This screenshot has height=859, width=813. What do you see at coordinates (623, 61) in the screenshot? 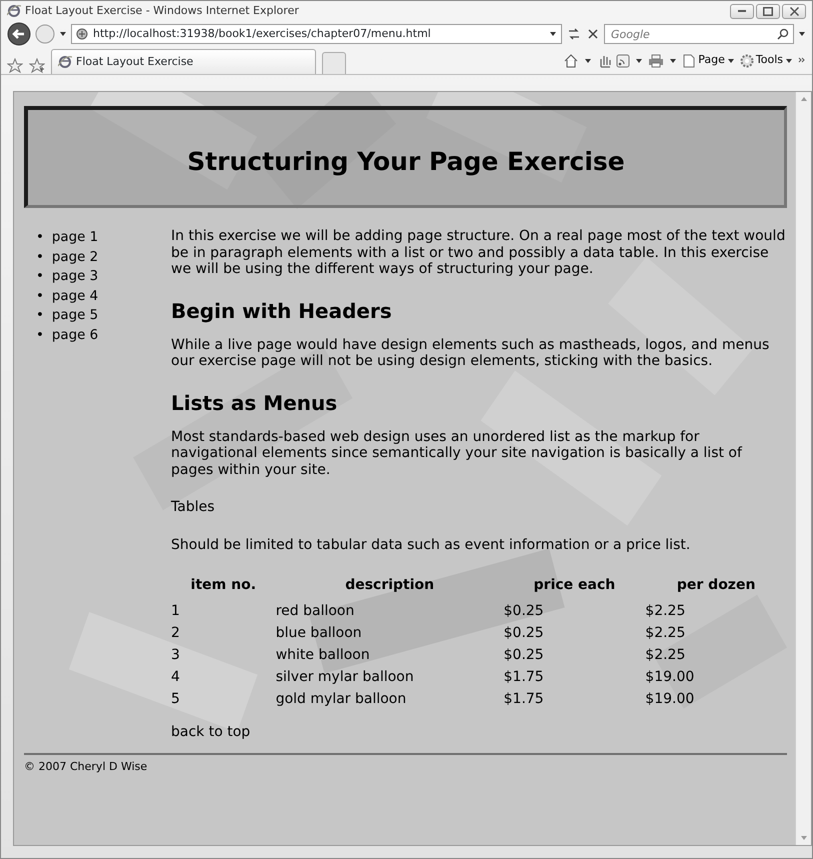
I see `feed-icon` at bounding box center [623, 61].